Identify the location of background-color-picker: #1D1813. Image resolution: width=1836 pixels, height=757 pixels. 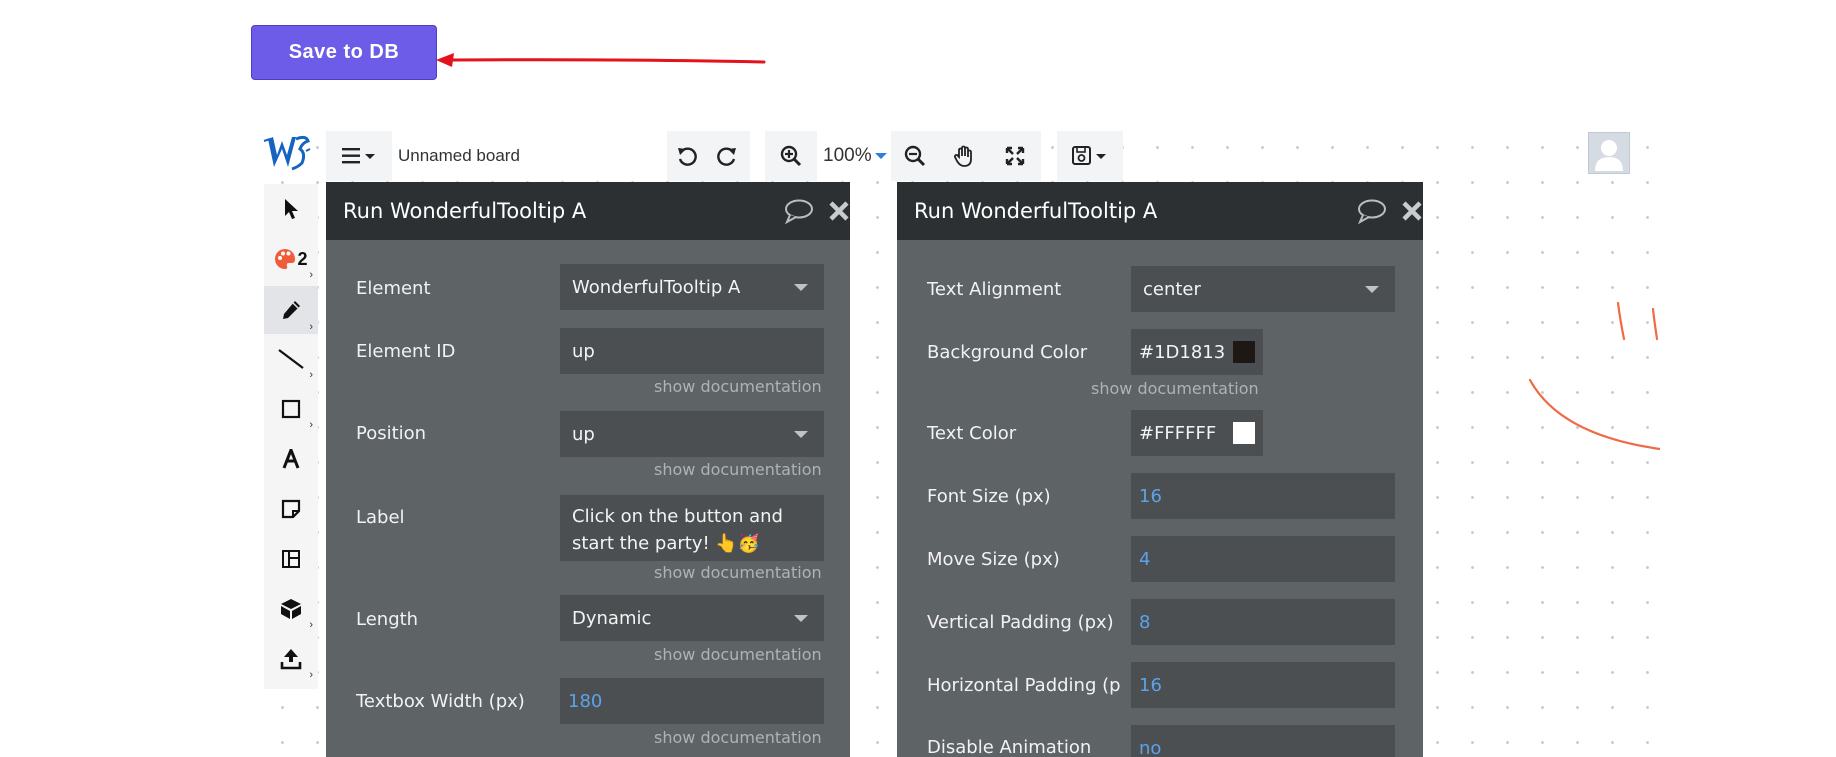
(1197, 352).